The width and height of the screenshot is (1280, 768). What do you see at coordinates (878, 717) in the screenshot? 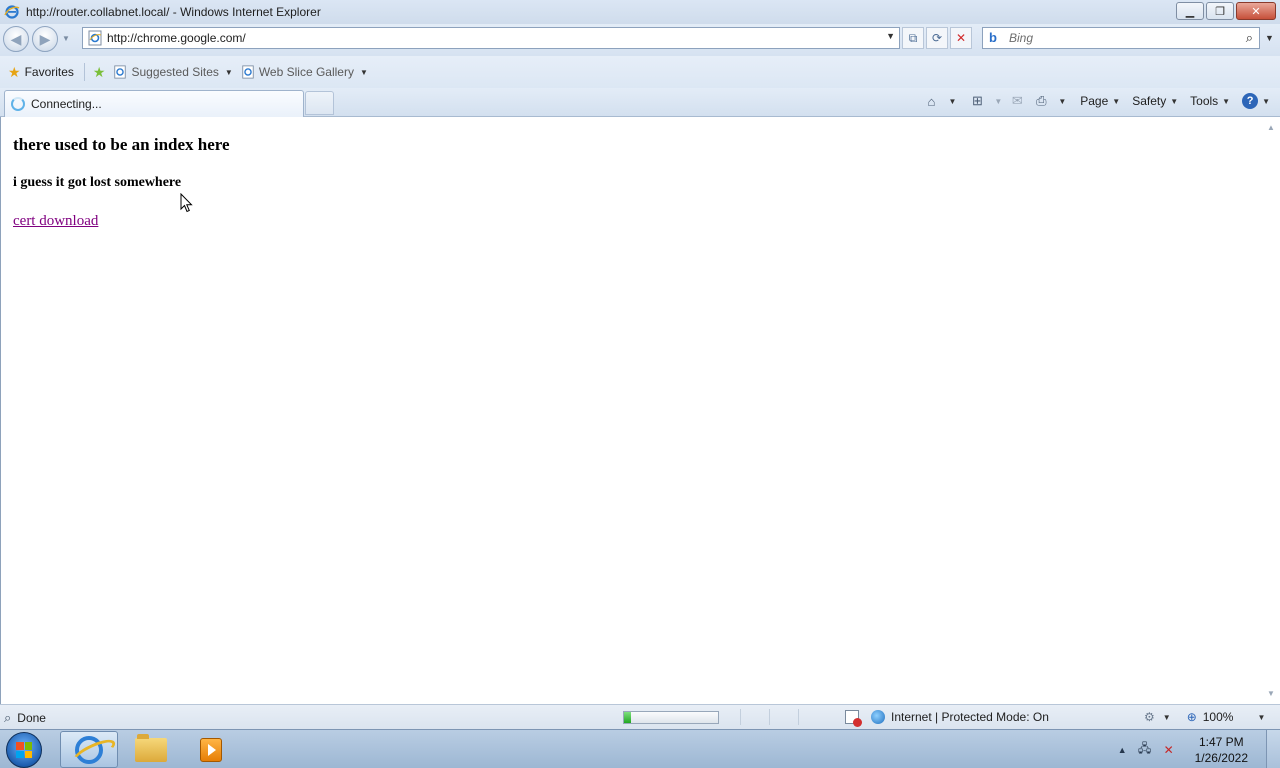
I see `globe-icon` at bounding box center [878, 717].